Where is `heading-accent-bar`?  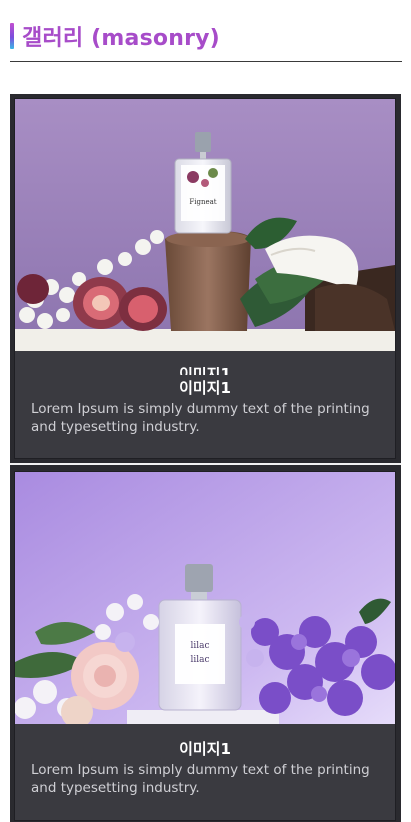 heading-accent-bar is located at coordinates (12, 36).